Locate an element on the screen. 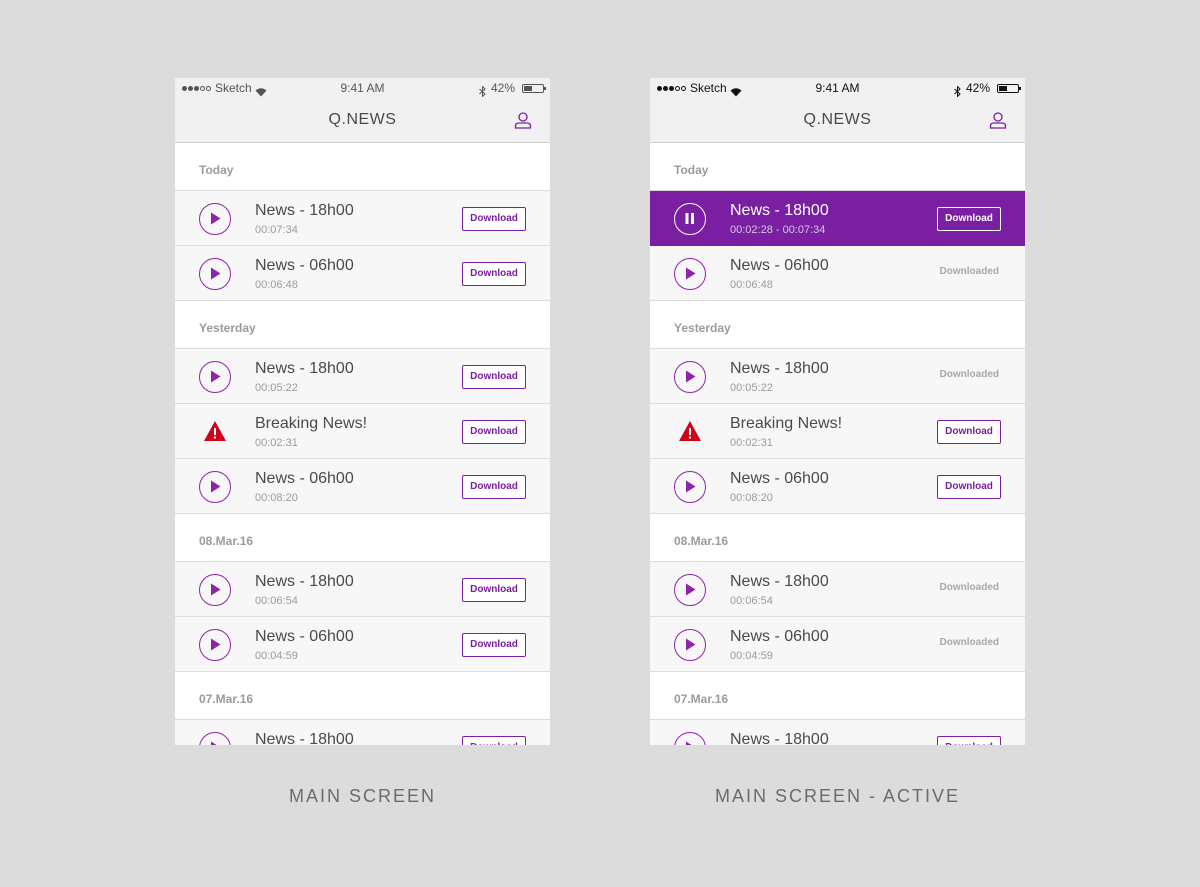 The image size is (1200, 887). news-episode-row: News - 18h00 00:02:28 - 00:07:34 Download is located at coordinates (837, 218).